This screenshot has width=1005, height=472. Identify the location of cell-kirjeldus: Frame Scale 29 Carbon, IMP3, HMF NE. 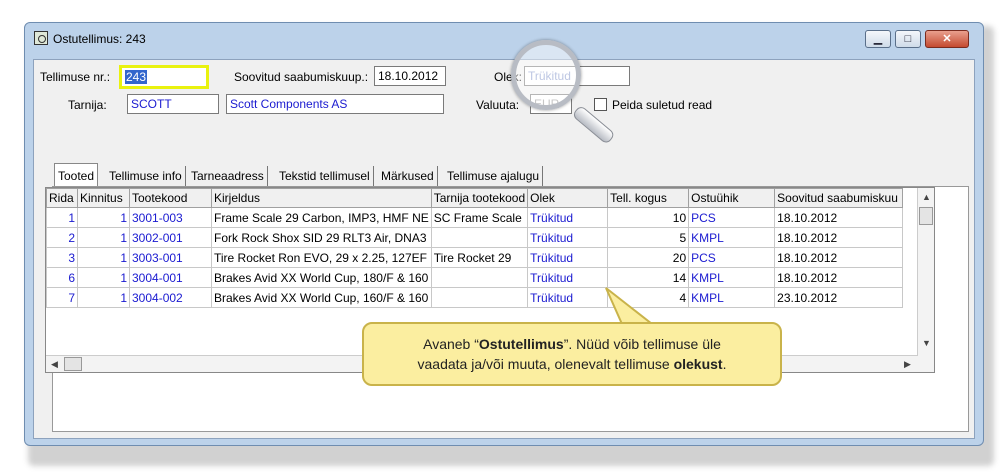
(321, 217).